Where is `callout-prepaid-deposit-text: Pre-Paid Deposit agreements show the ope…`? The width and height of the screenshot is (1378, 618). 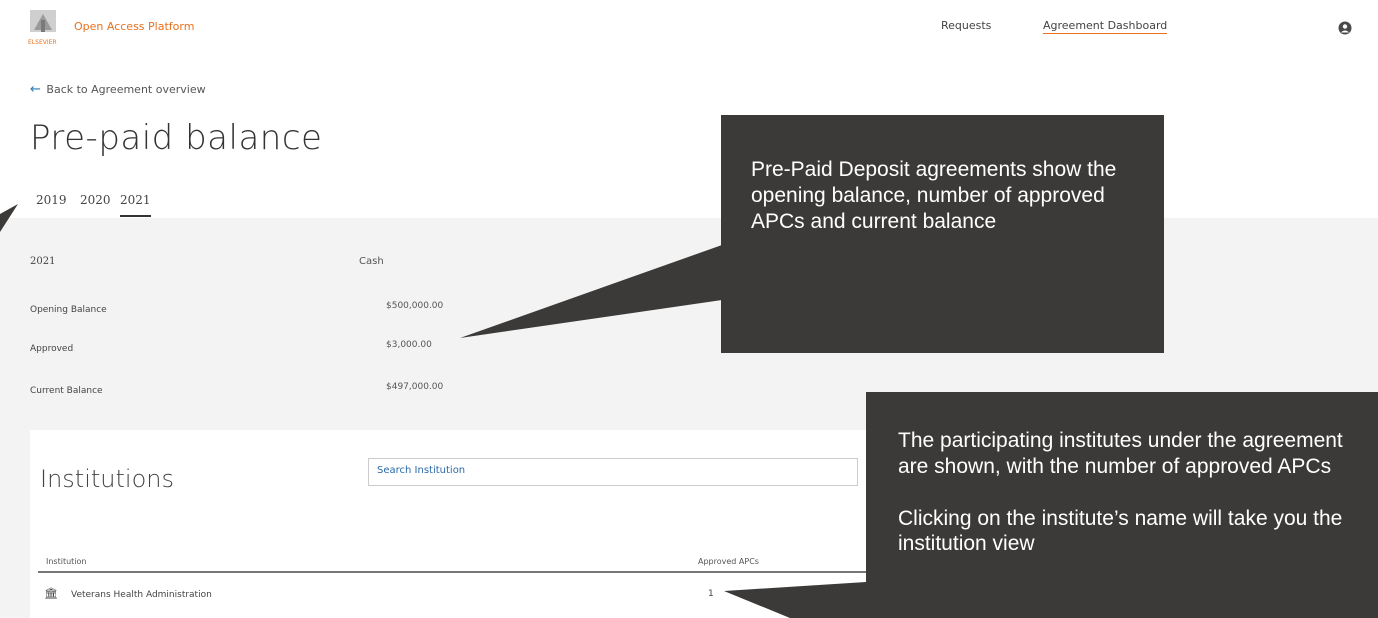 callout-prepaid-deposit-text: Pre-Paid Deposit agreements show the ope… is located at coordinates (934, 195).